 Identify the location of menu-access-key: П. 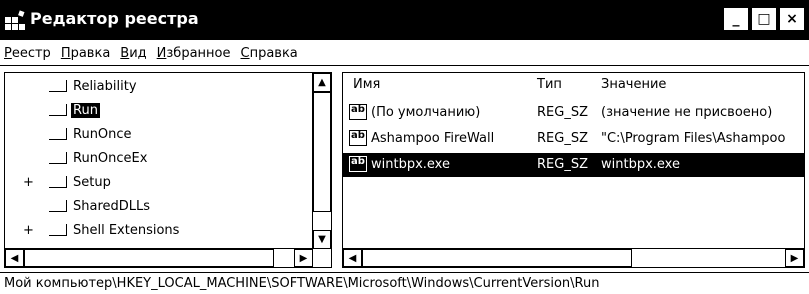
(65, 53).